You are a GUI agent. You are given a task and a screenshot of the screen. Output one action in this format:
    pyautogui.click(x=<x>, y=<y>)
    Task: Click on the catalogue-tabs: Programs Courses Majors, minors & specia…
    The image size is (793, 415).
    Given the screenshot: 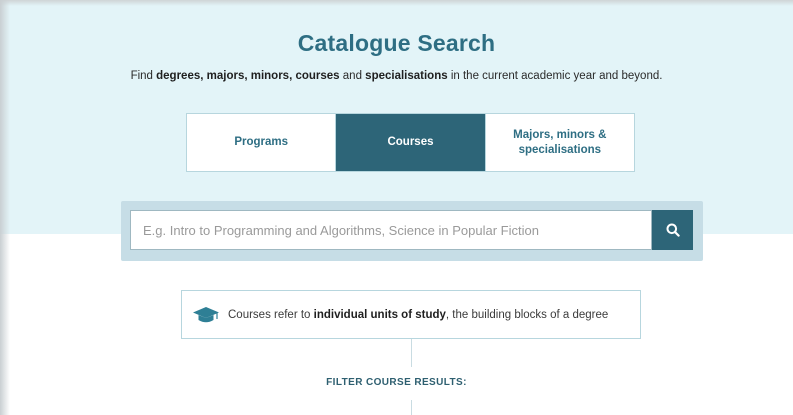 What is the action you would take?
    pyautogui.click(x=410, y=142)
    